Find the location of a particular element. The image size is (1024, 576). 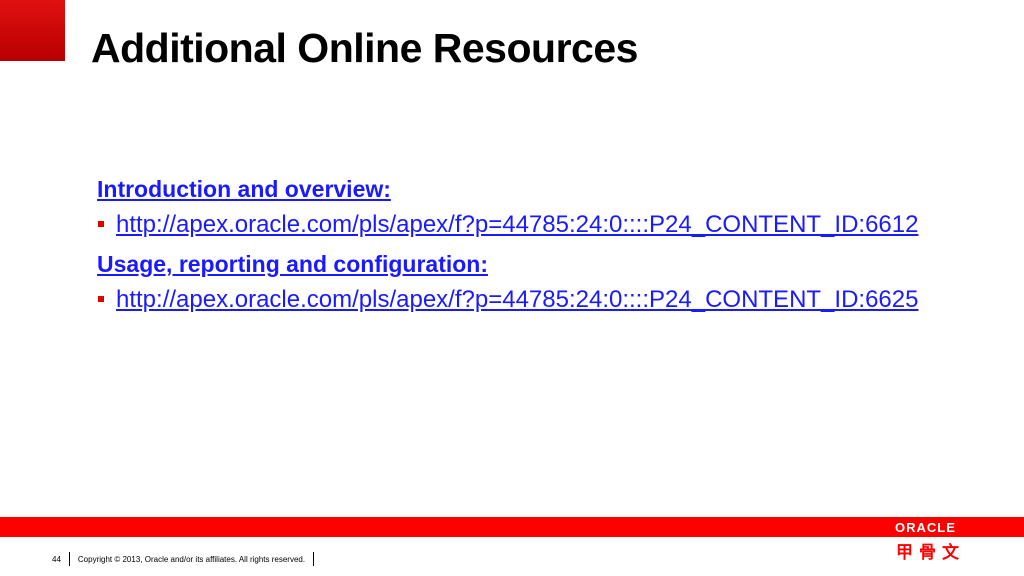

section-heading-introduction: Introduction and overview: is located at coordinates (554, 189).